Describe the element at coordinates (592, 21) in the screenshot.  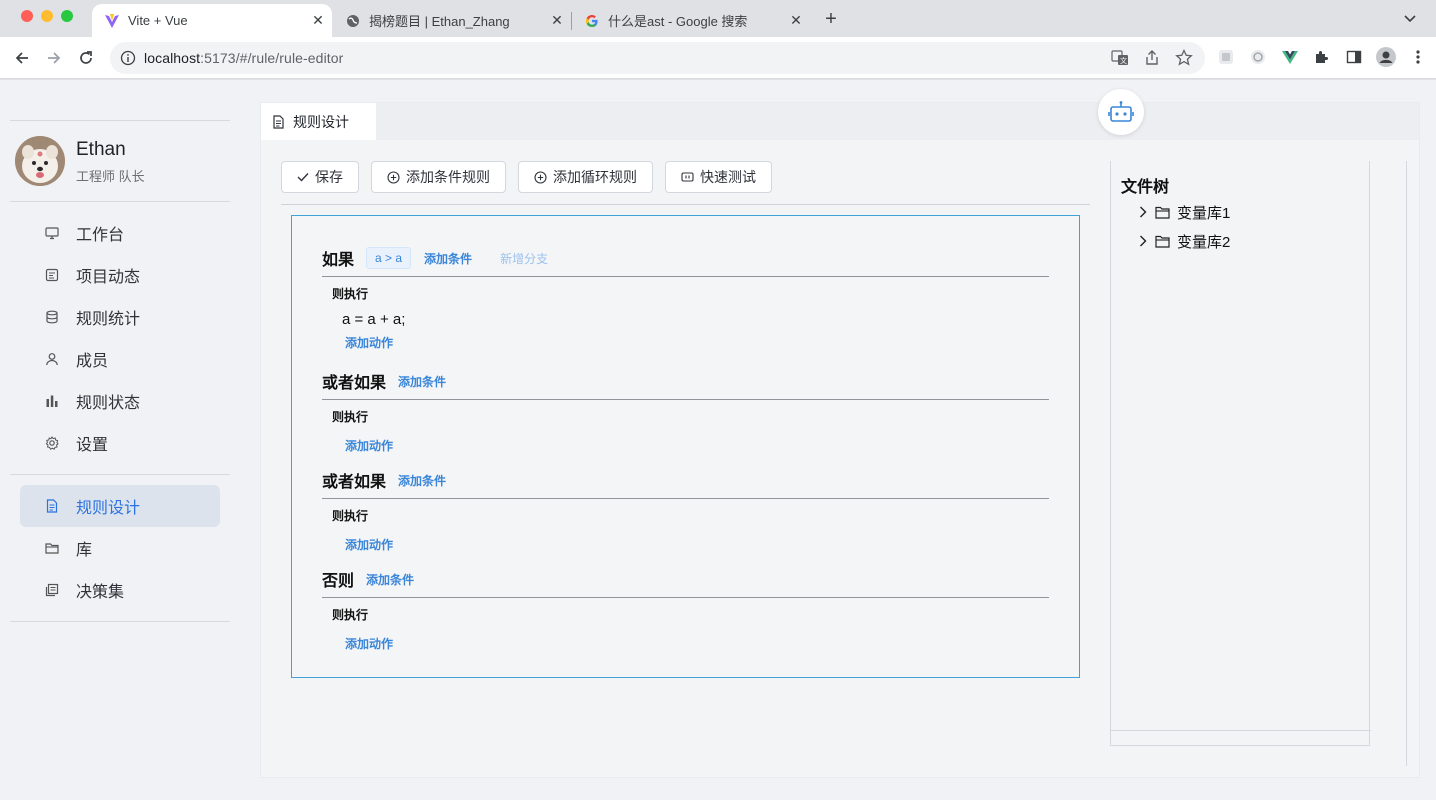
I see `google-icon` at that location.